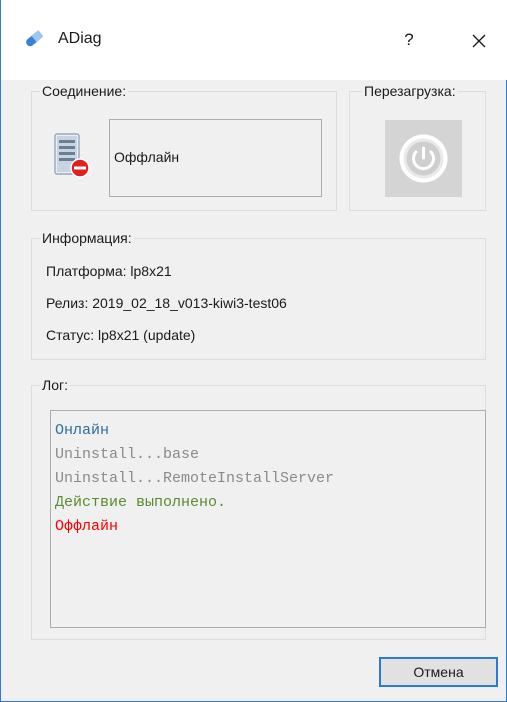 This screenshot has height=702, width=507. Describe the element at coordinates (34, 39) in the screenshot. I see `app-icon` at that location.